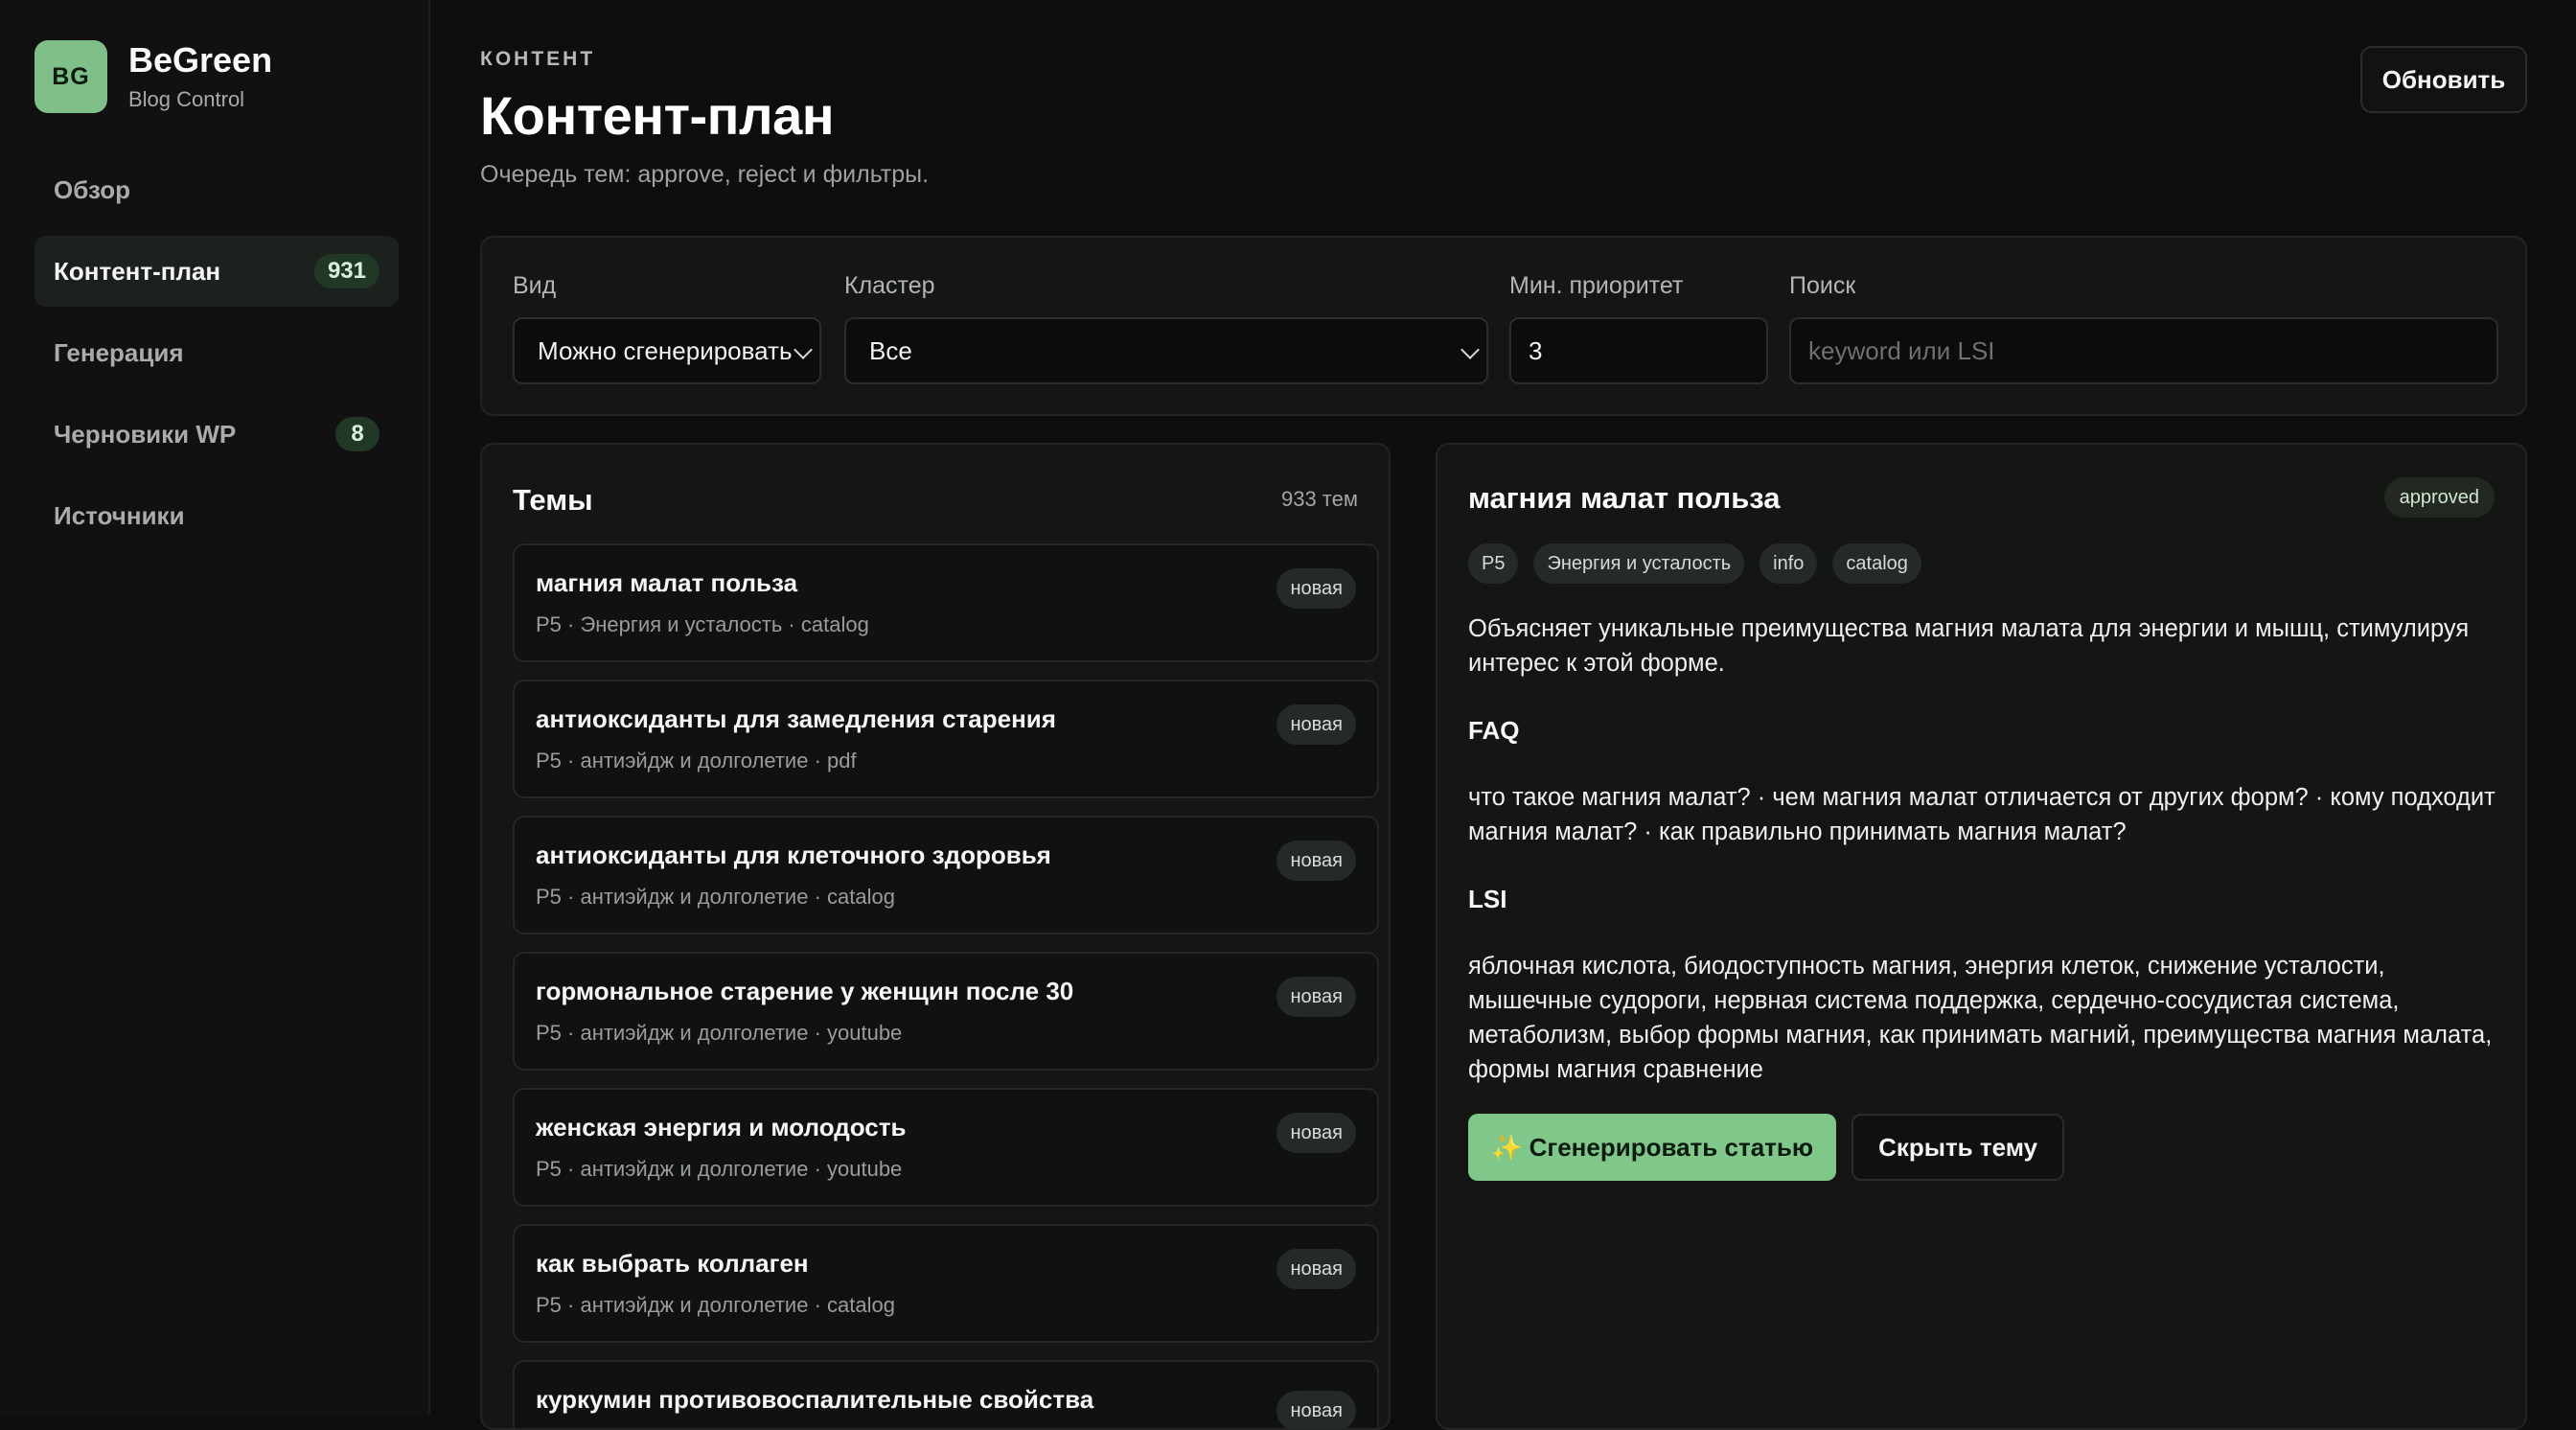 The width and height of the screenshot is (2576, 1430). Describe the element at coordinates (146, 434) in the screenshot. I see `sidebar-item-label: Черновики WP` at that location.